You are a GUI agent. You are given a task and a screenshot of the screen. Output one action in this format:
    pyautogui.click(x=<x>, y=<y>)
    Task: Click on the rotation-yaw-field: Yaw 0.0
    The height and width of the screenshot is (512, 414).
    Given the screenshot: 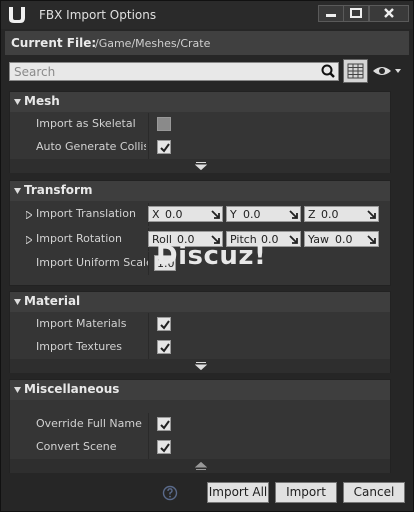 What is the action you would take?
    pyautogui.click(x=341, y=239)
    